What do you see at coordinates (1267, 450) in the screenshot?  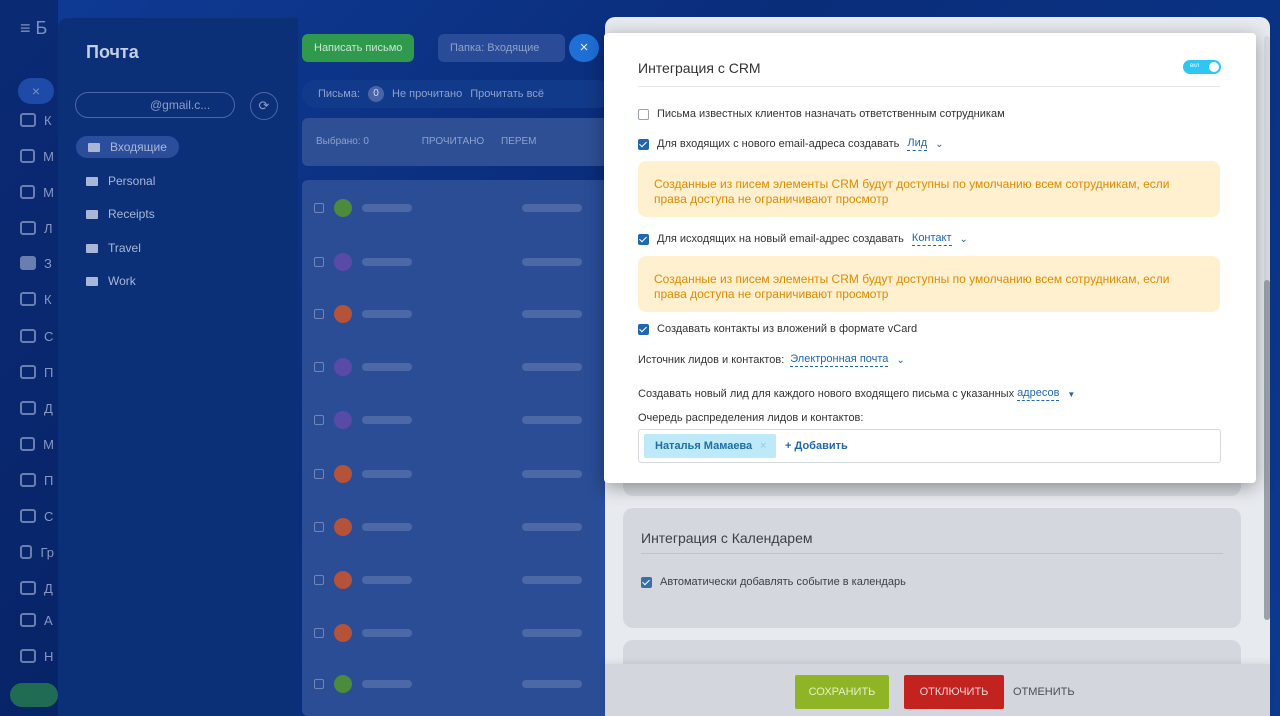 I see `scrollbar-thumb` at bounding box center [1267, 450].